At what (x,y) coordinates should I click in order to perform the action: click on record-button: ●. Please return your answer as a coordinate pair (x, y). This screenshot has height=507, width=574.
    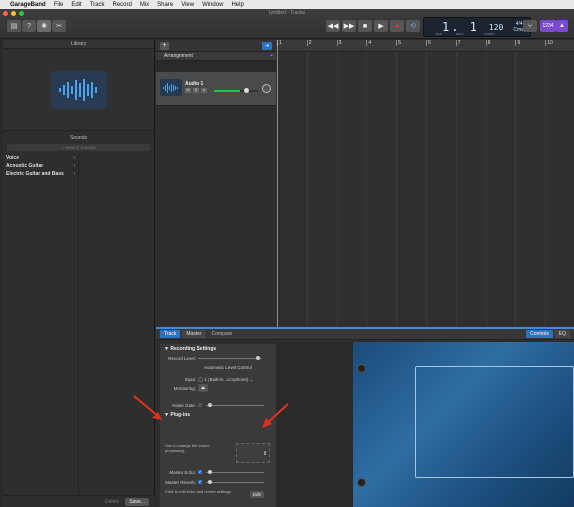
    Looking at the image, I should click on (397, 26).